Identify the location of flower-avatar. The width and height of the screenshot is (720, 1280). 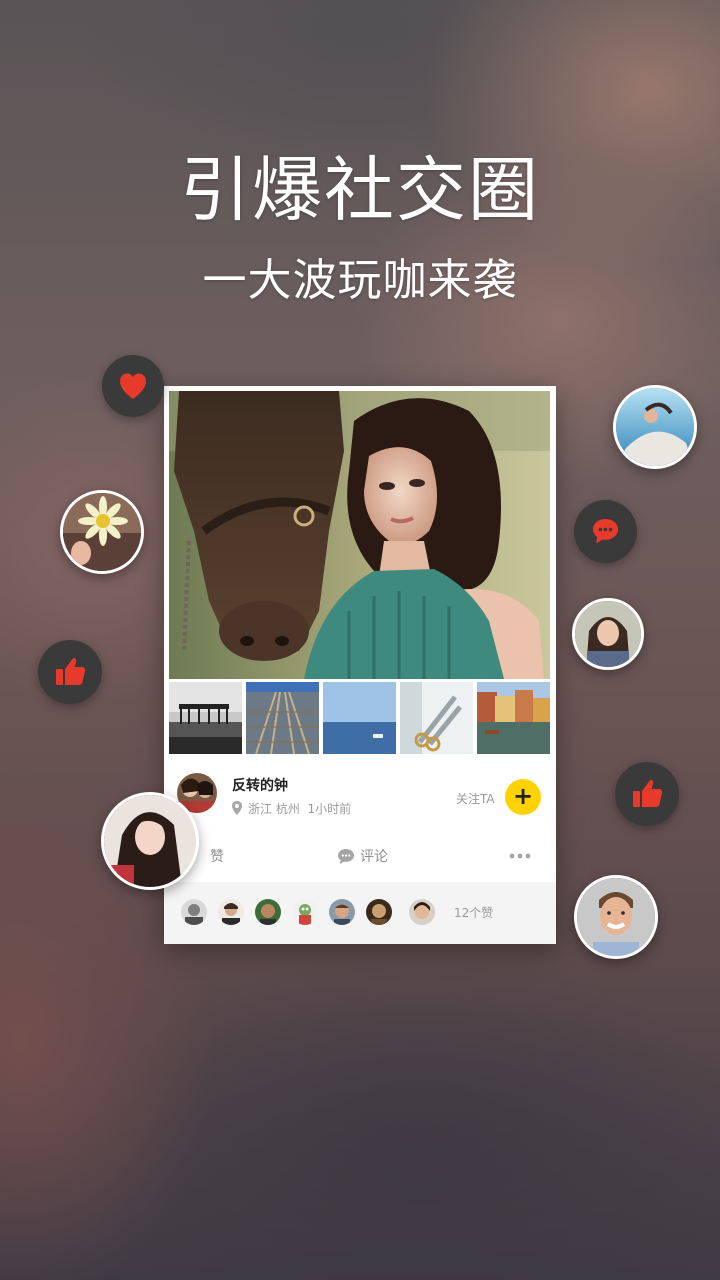
(102, 532).